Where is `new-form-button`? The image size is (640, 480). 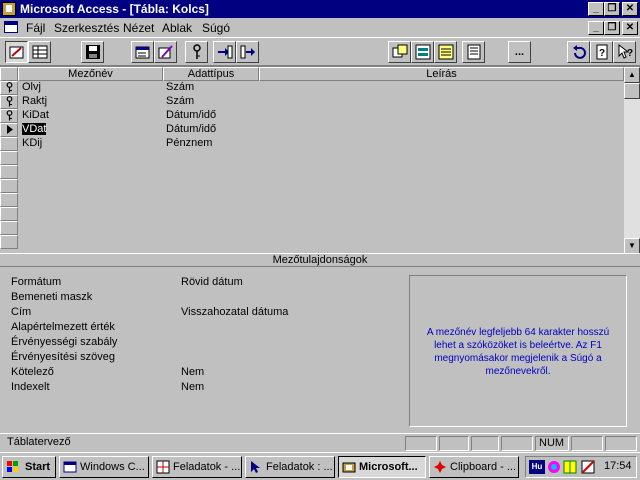 new-form-button is located at coordinates (422, 52).